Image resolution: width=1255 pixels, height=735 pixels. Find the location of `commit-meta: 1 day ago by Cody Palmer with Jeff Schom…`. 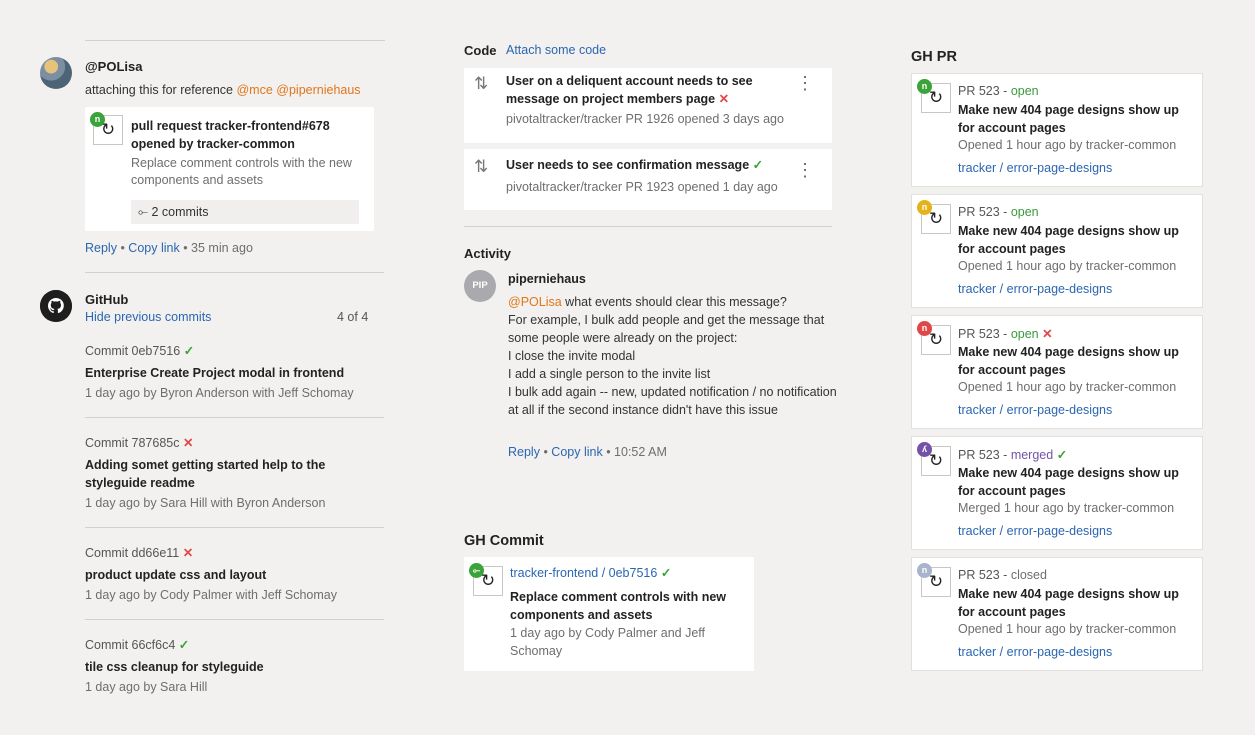

commit-meta: 1 day ago by Cody Palmer with Jeff Schom… is located at coordinates (211, 595).